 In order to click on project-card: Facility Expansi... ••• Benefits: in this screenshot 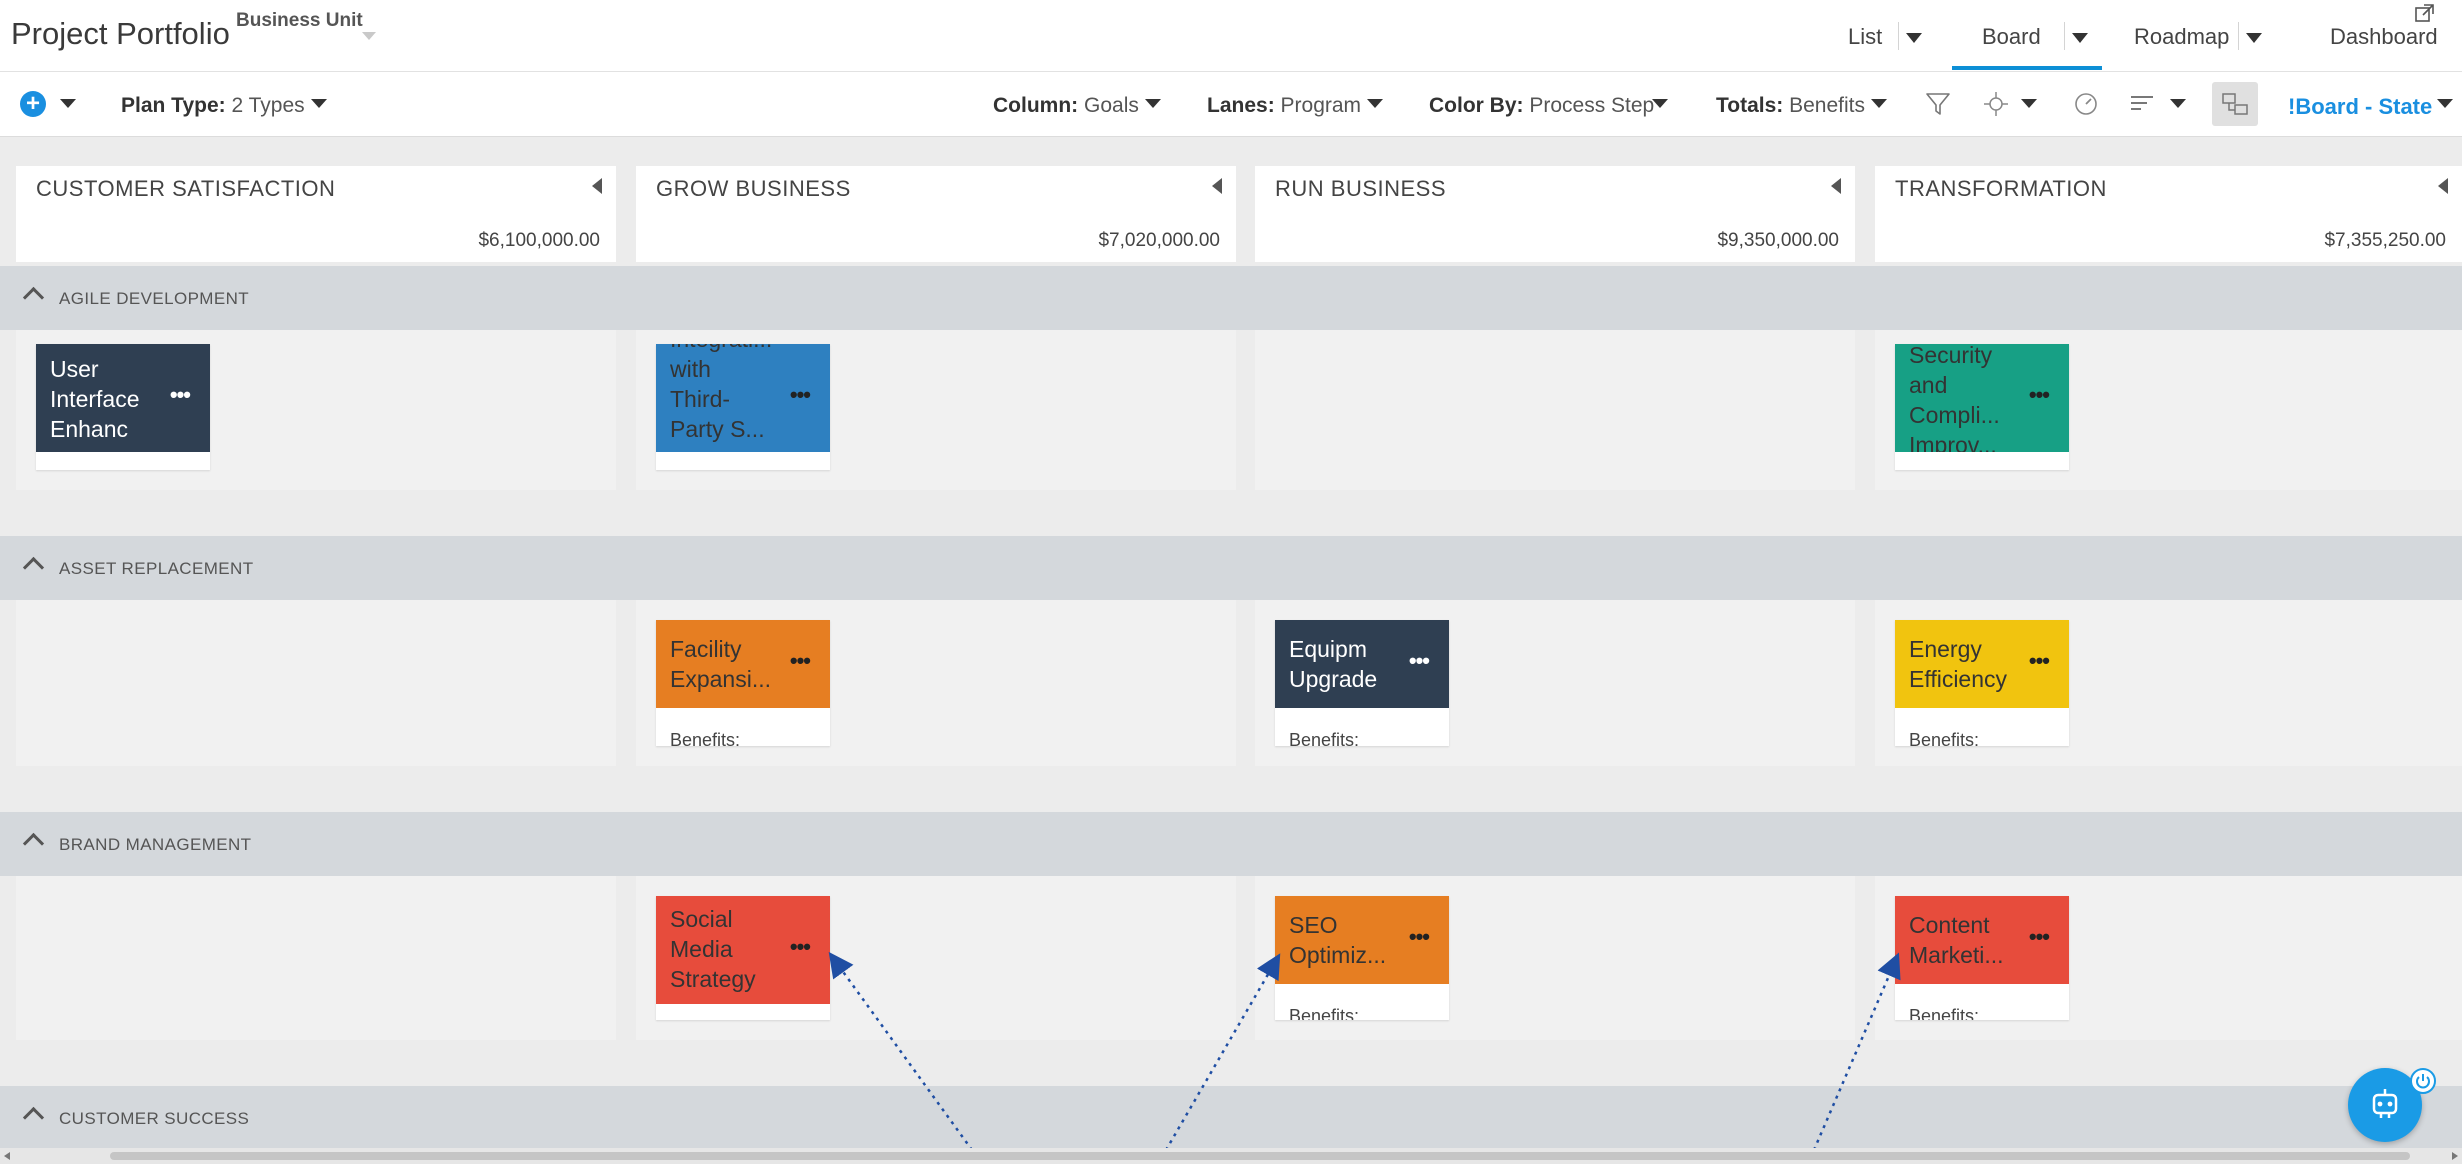, I will do `click(743, 683)`.